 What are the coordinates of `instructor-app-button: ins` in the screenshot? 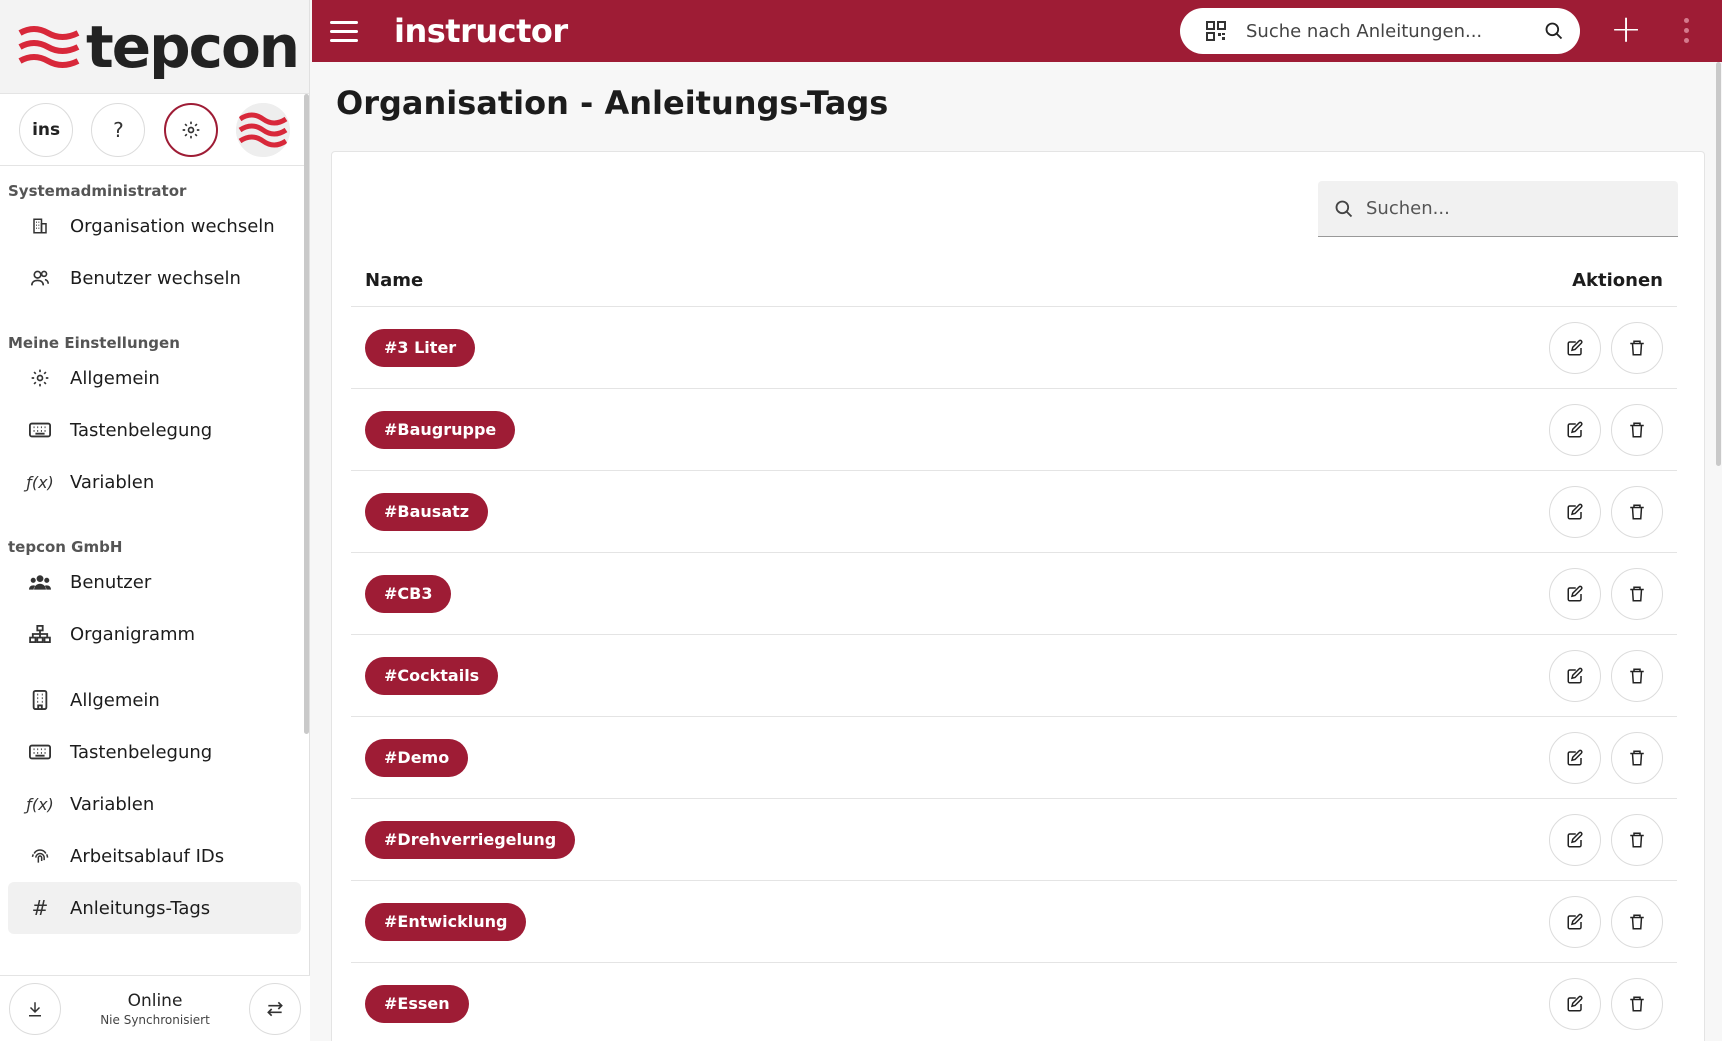 It's located at (46, 129).